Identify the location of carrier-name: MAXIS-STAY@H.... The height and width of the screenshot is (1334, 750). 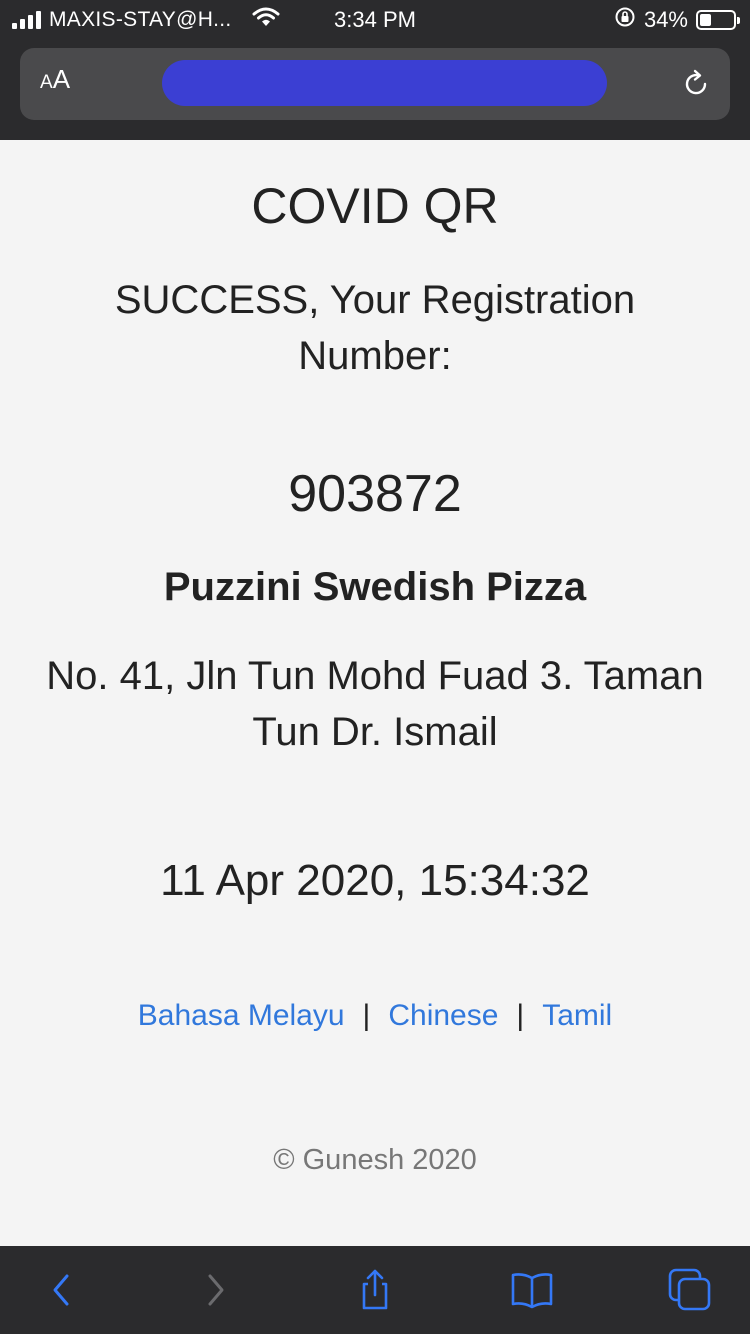
(140, 19).